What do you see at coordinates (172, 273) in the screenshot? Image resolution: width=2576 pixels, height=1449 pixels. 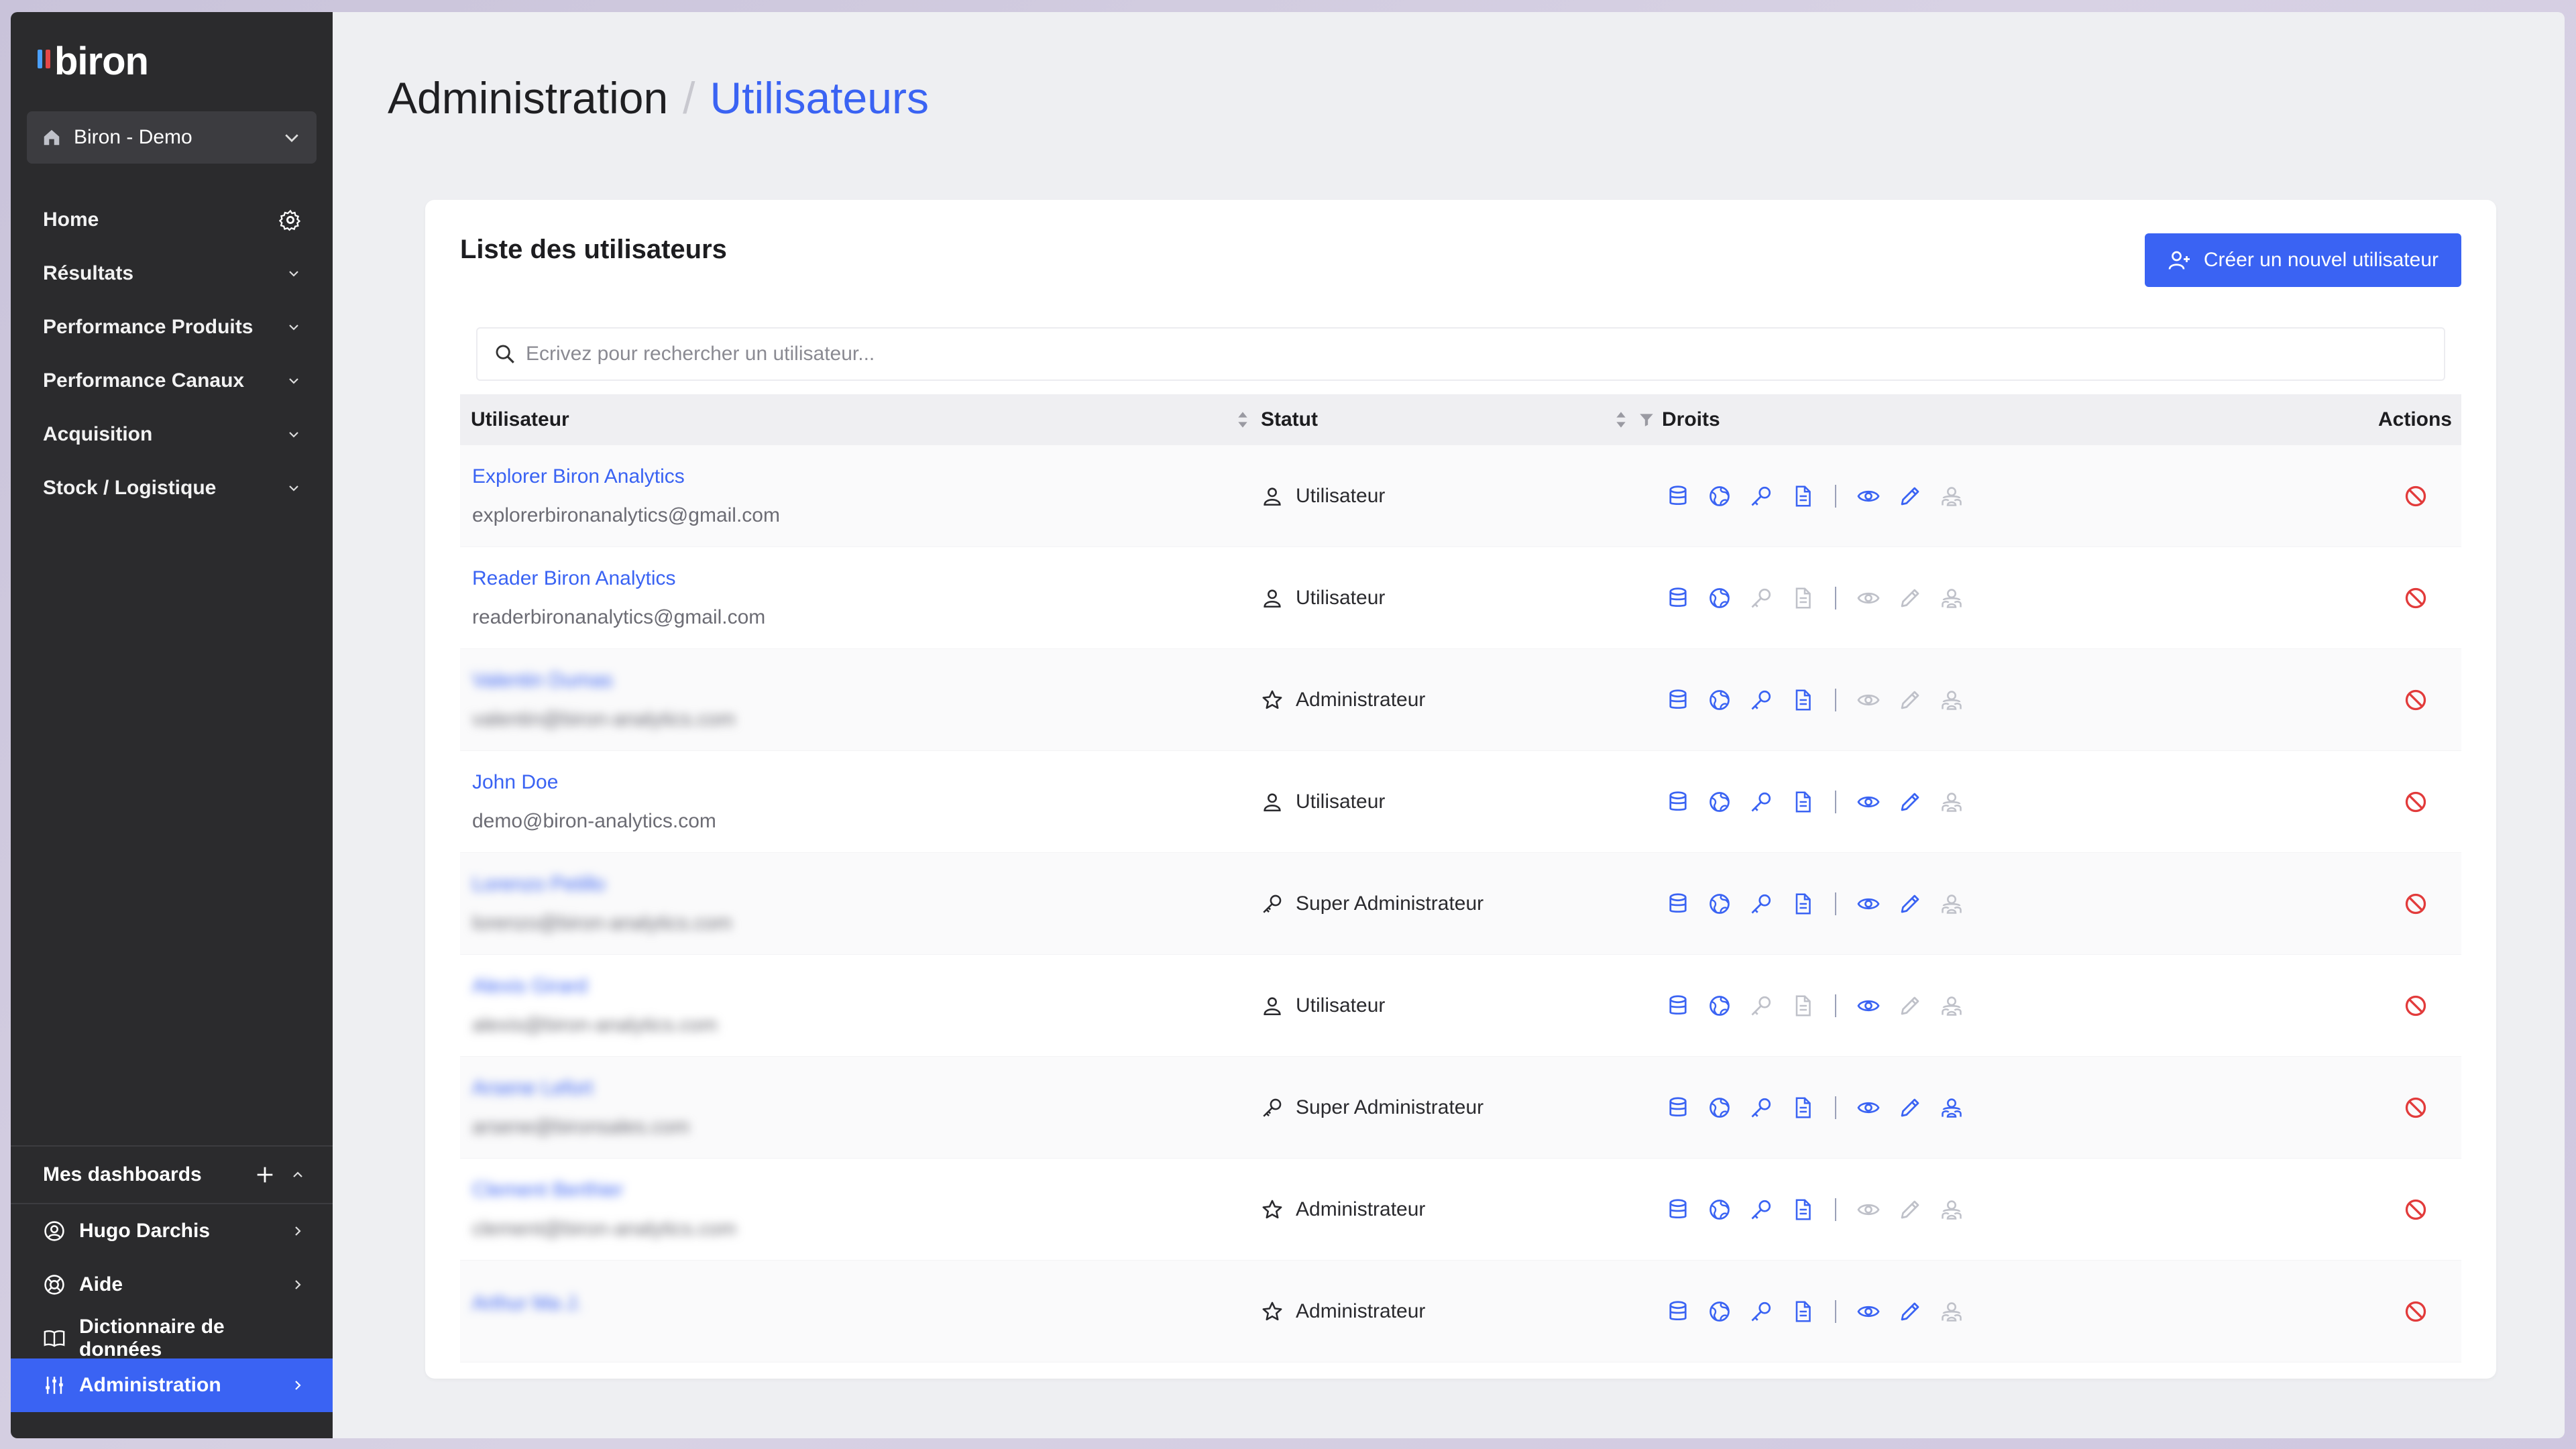 I see `nav-item-resultats: Résultats` at bounding box center [172, 273].